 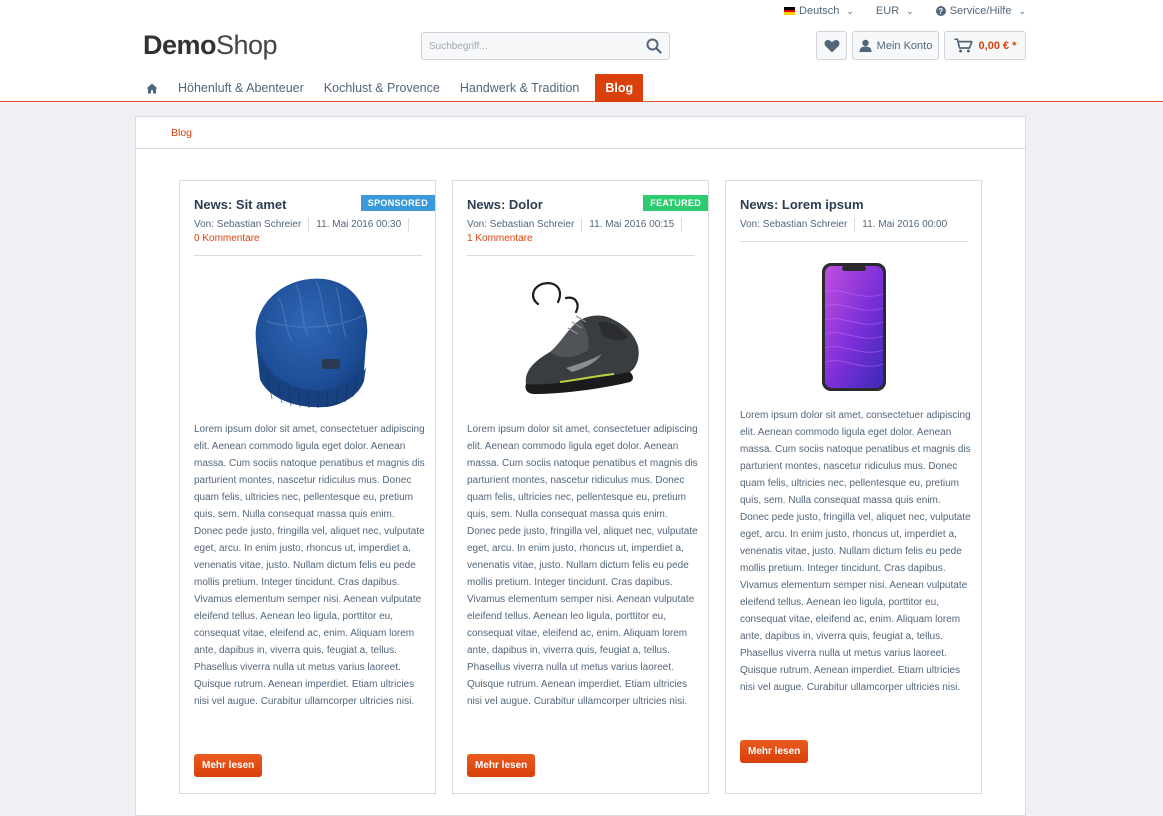 What do you see at coordinates (854, 327) in the screenshot?
I see `smartphone-image` at bounding box center [854, 327].